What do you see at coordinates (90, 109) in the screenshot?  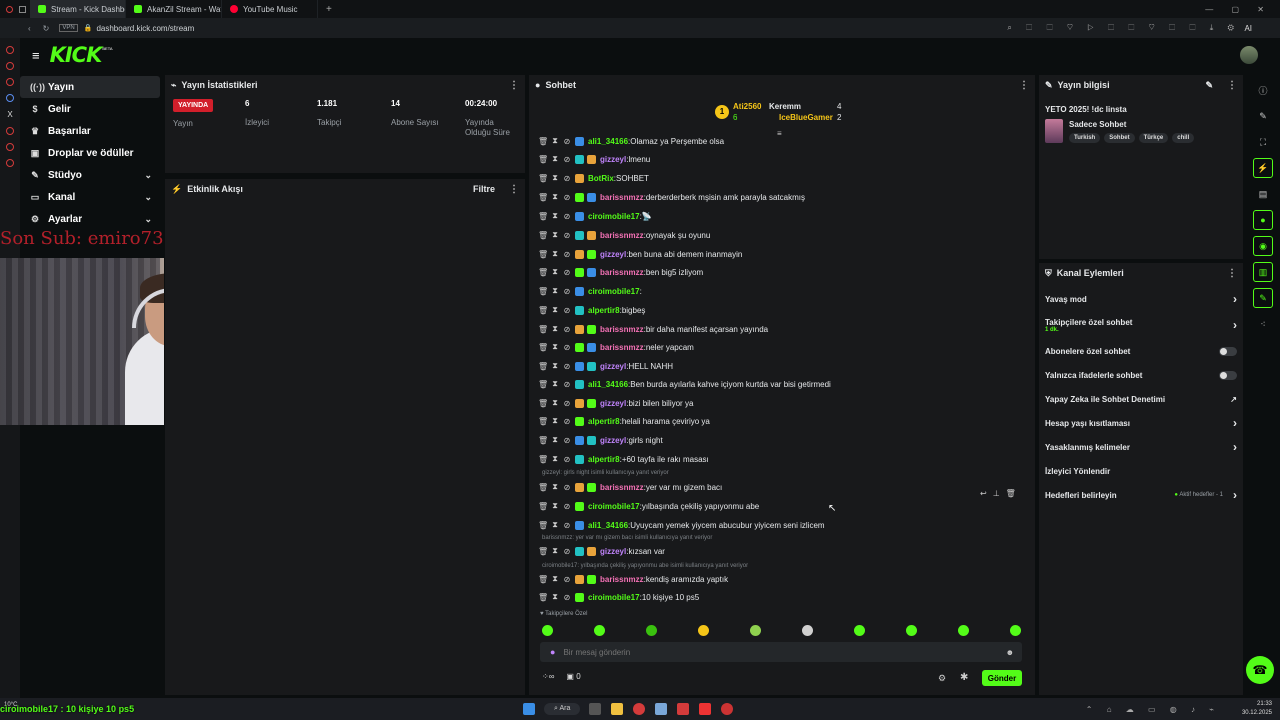 I see `nav-item-gelir: $ Gelir` at bounding box center [90, 109].